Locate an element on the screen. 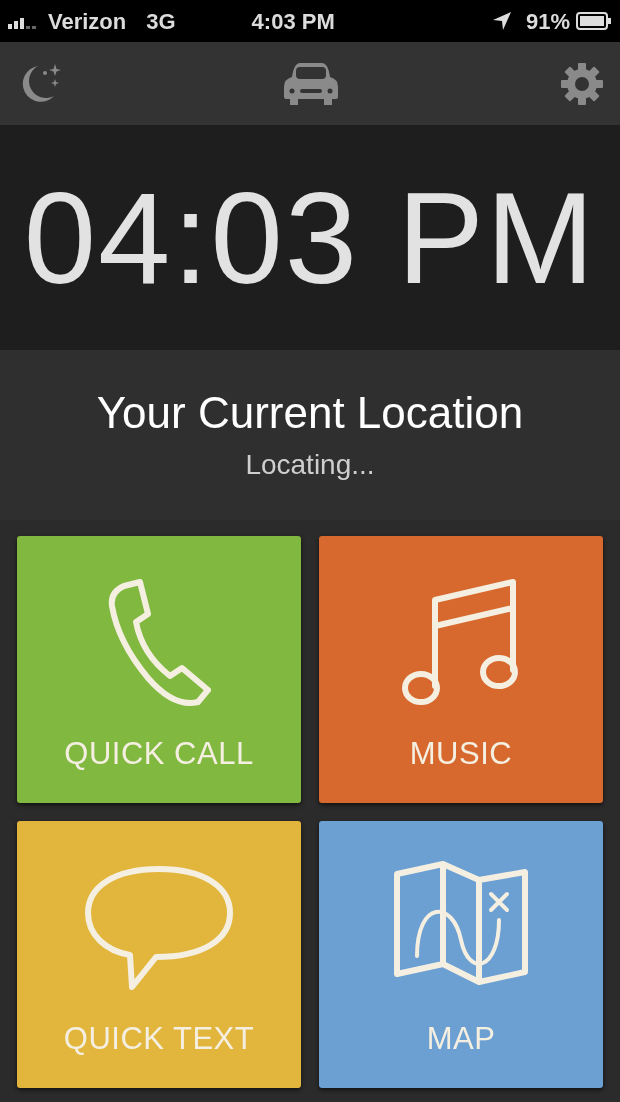 This screenshot has height=1102, width=620. settings-icon is located at coordinates (582, 83).